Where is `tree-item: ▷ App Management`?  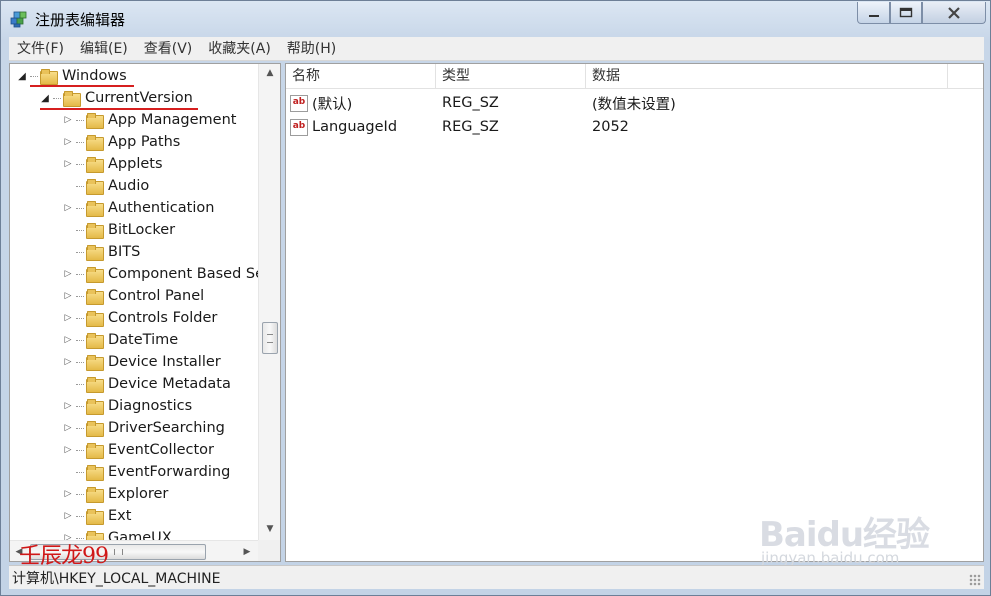
tree-item: ▷ App Management is located at coordinates (149, 120).